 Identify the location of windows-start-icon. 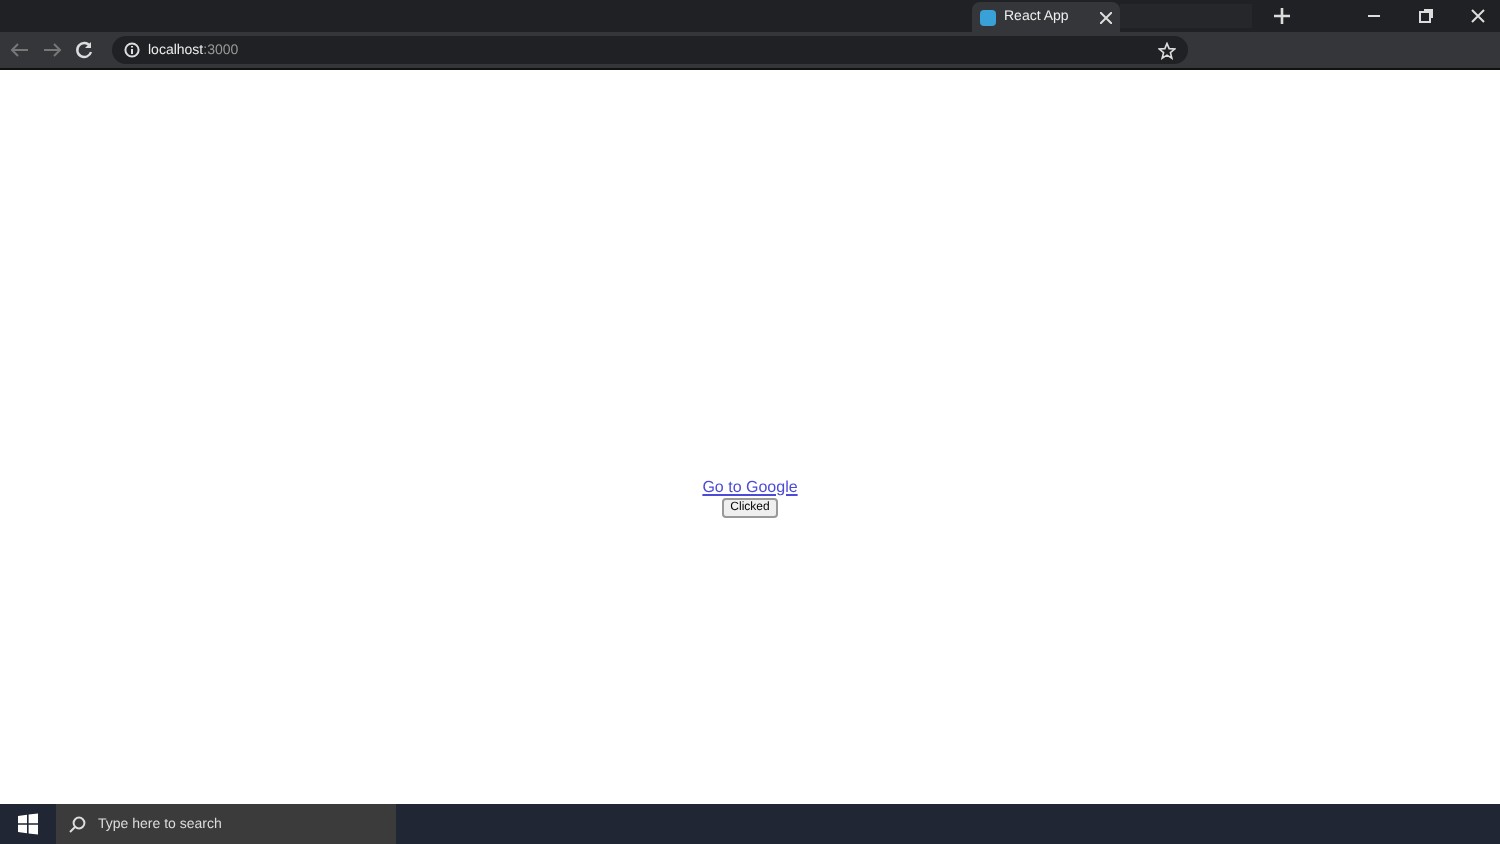
(28, 824).